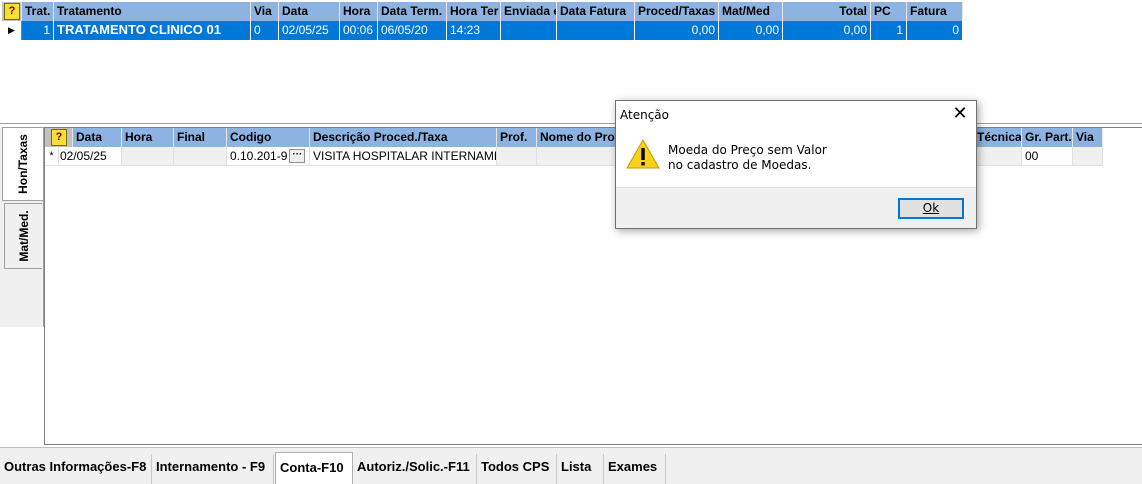 This screenshot has height=484, width=1142. I want to click on tab-lista: Lista, so click(580, 469).